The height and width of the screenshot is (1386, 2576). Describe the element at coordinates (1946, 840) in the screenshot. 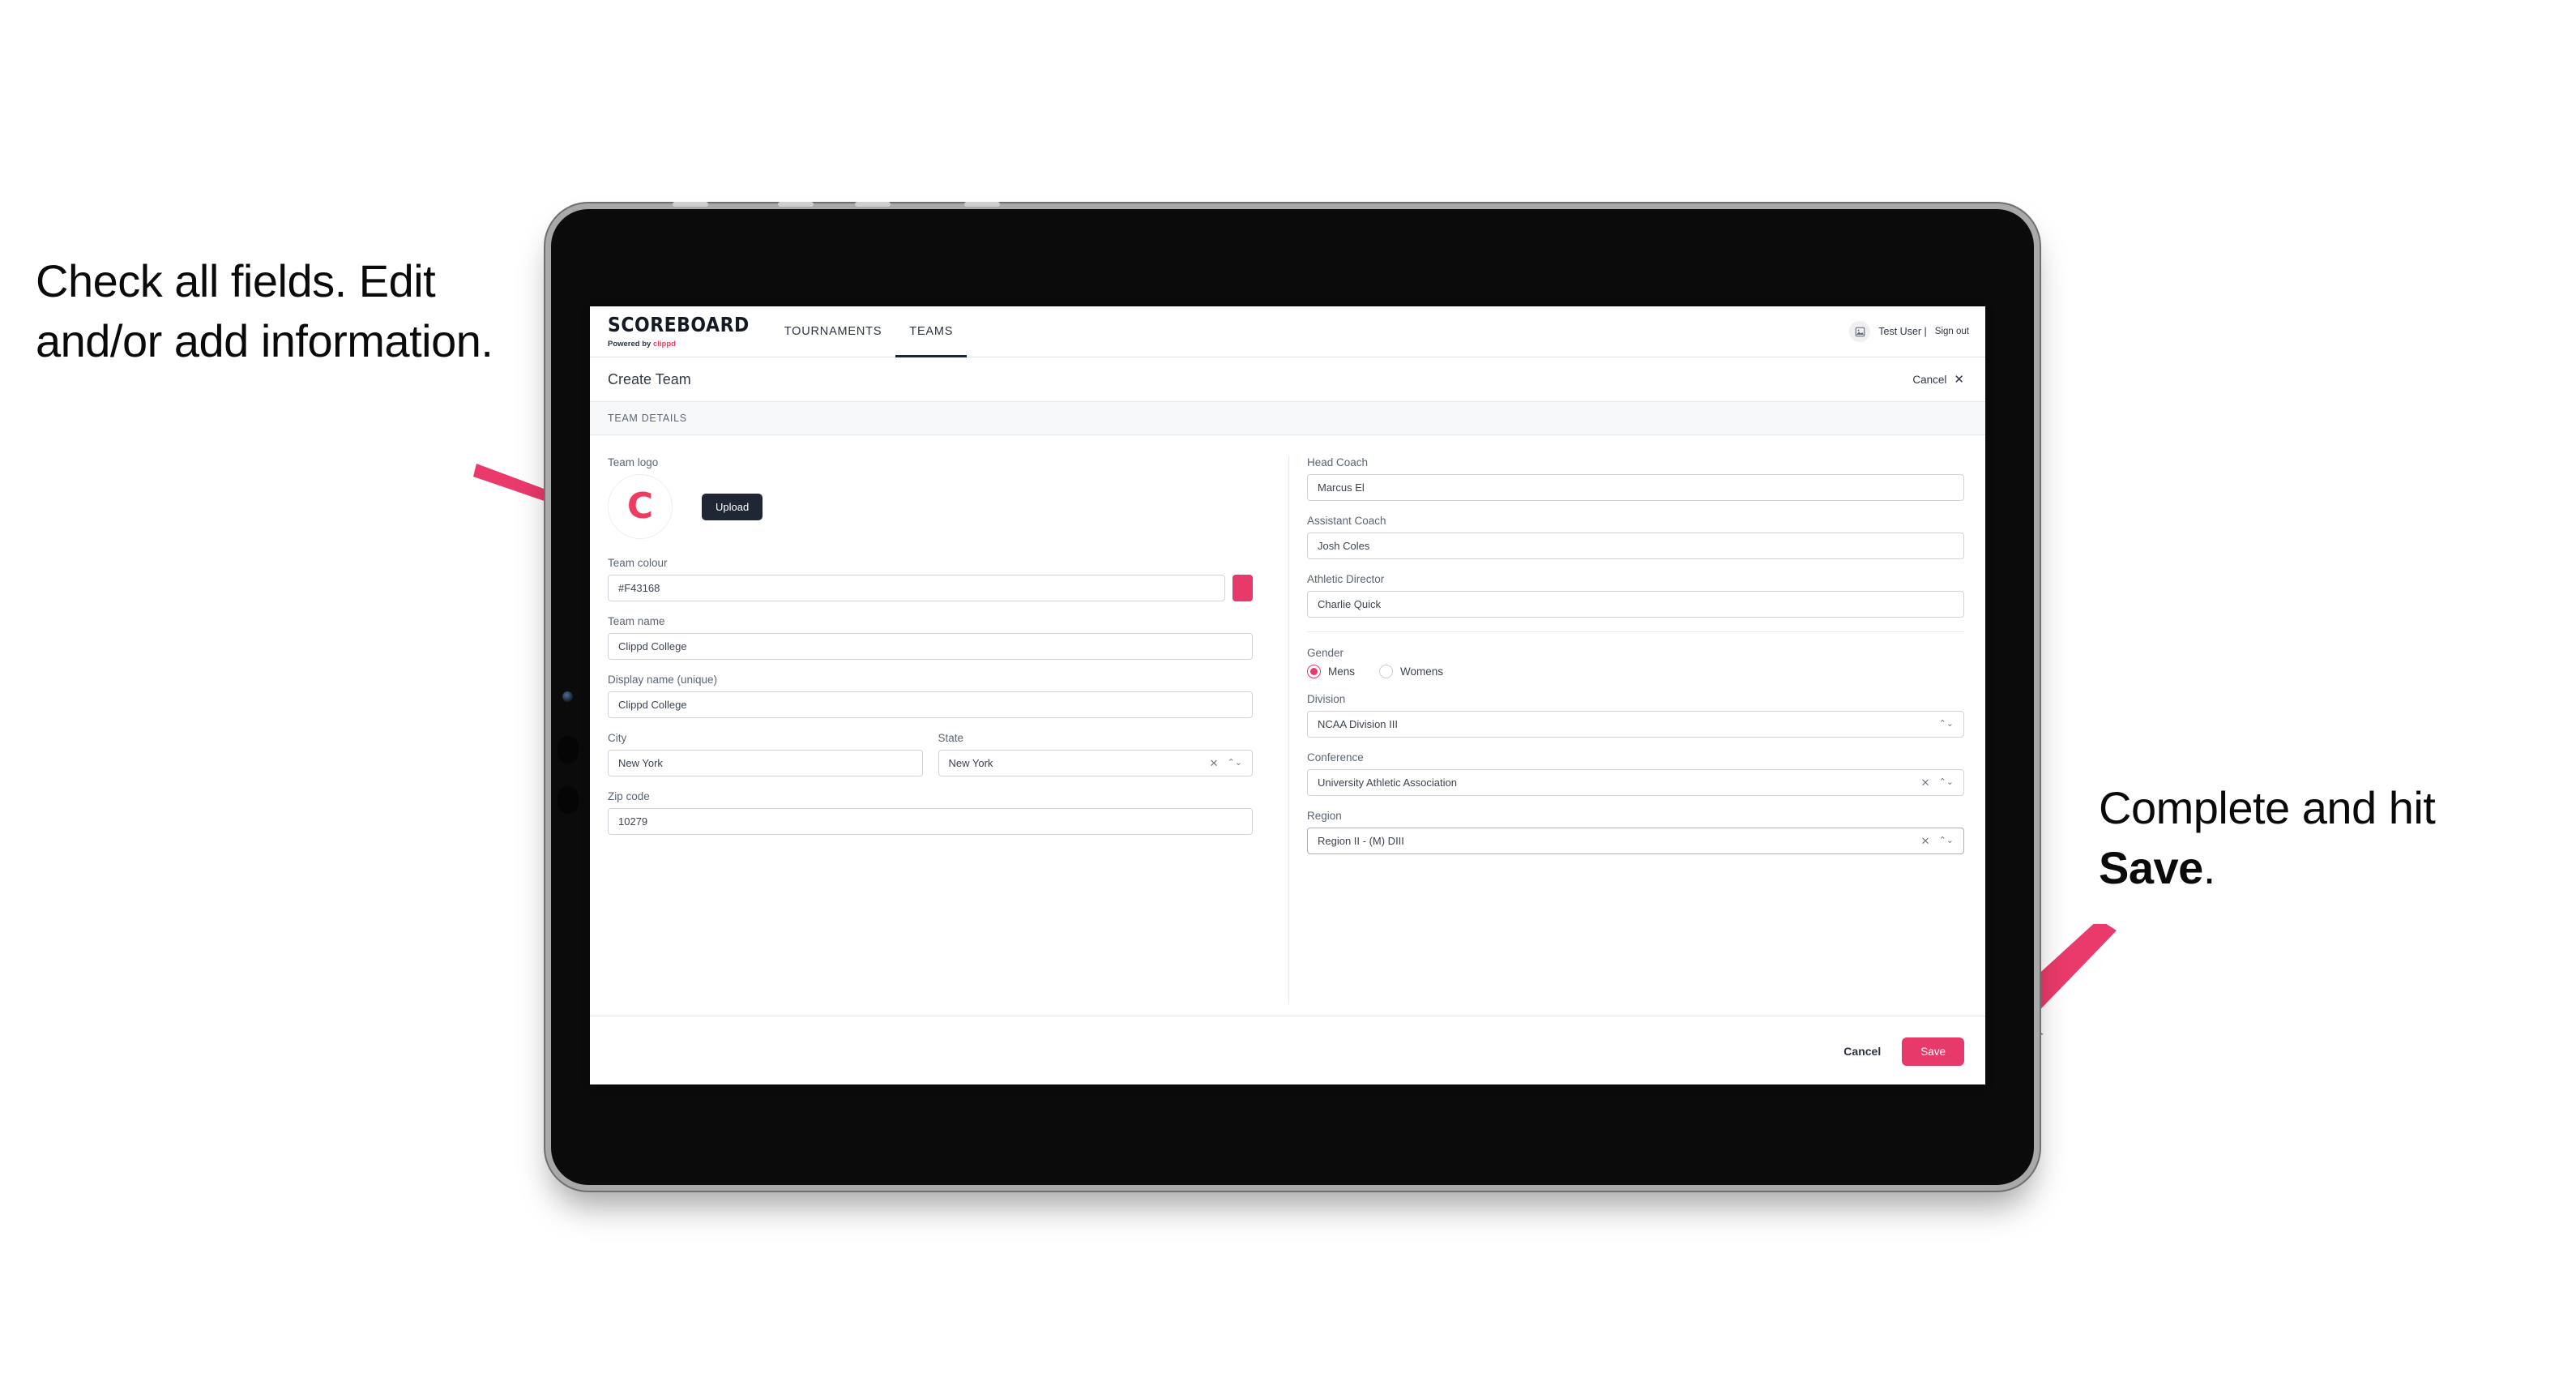

I see `region-stepper-icon: ⌃⌄` at that location.